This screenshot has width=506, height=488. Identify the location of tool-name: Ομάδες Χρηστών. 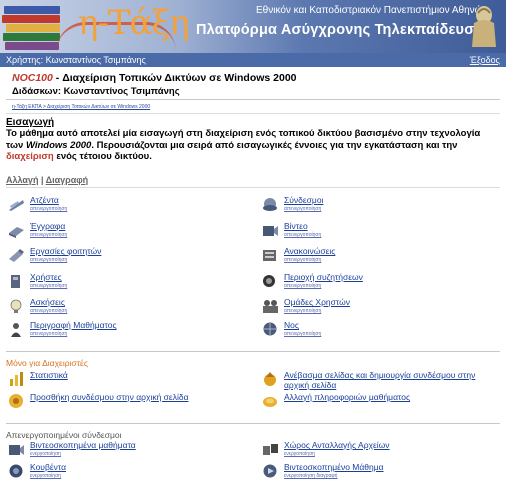
(317, 302).